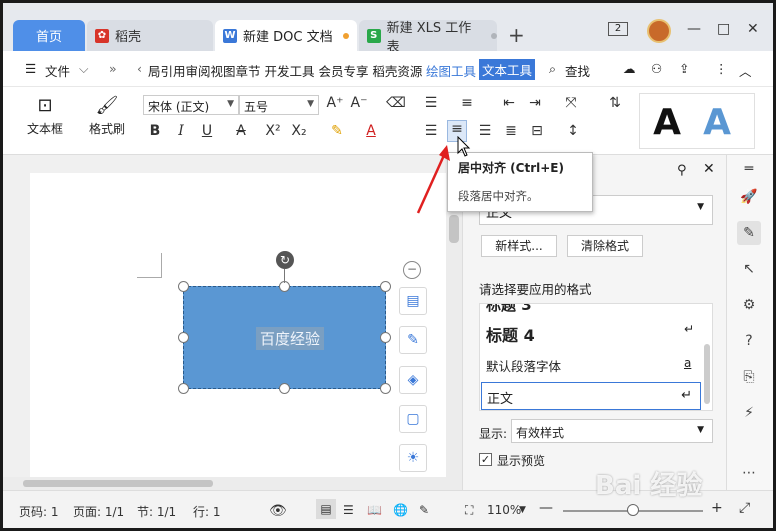  What do you see at coordinates (596, 357) in the screenshot?
I see `style-list: 标题 3 标题 4 ↵ 默认段落字体 a 正文 ↵` at bounding box center [596, 357].